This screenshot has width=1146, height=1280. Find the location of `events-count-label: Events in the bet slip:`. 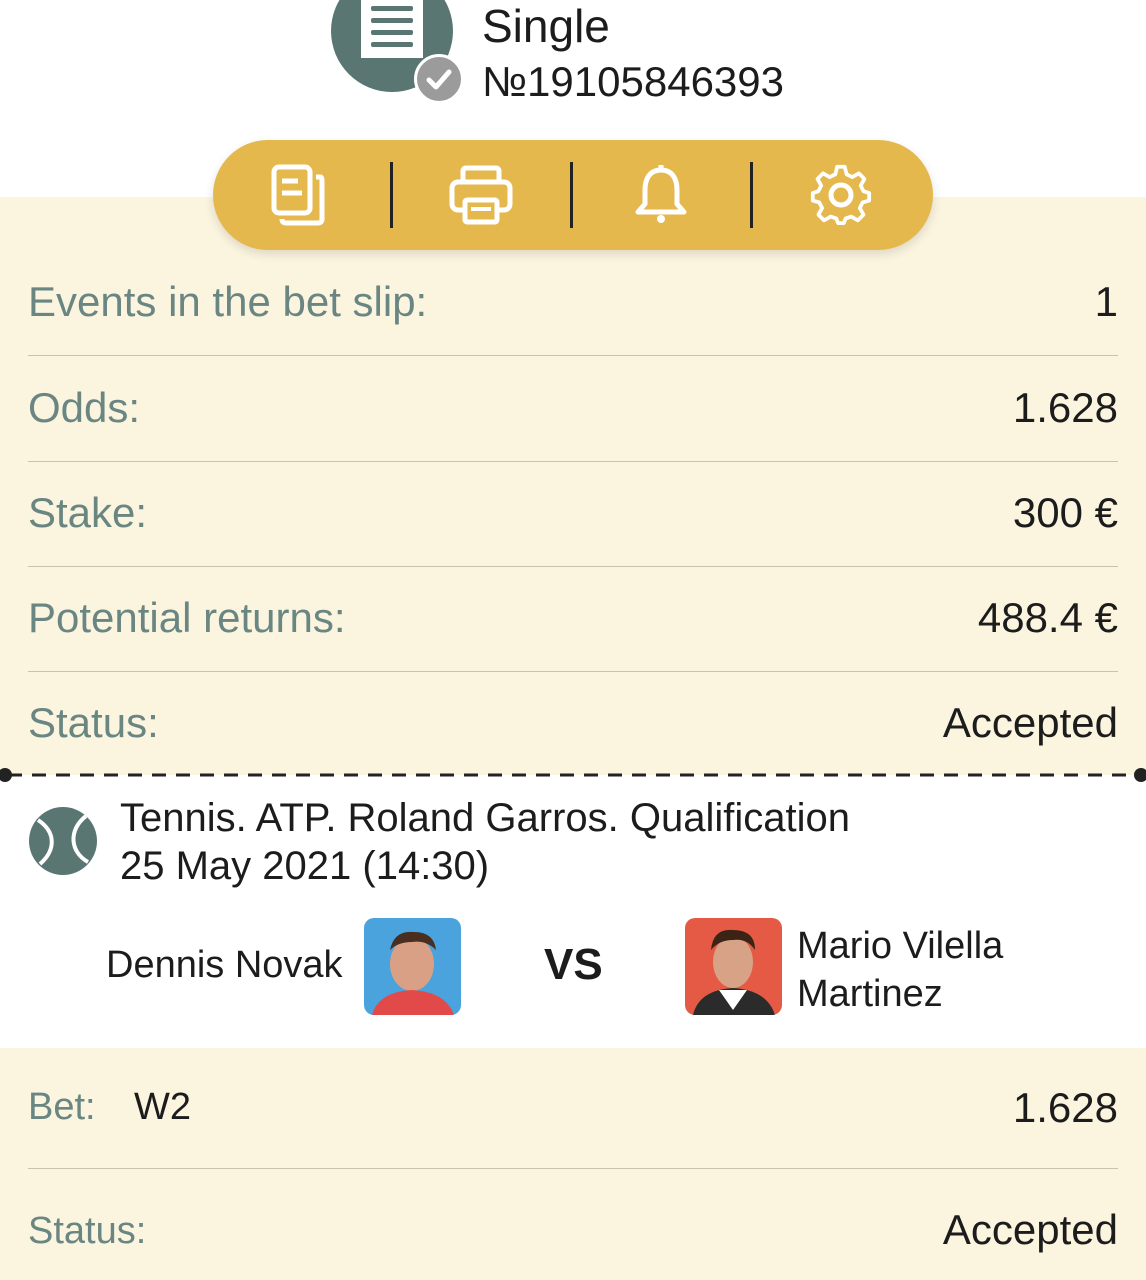

events-count-label: Events in the bet slip: is located at coordinates (228, 301).